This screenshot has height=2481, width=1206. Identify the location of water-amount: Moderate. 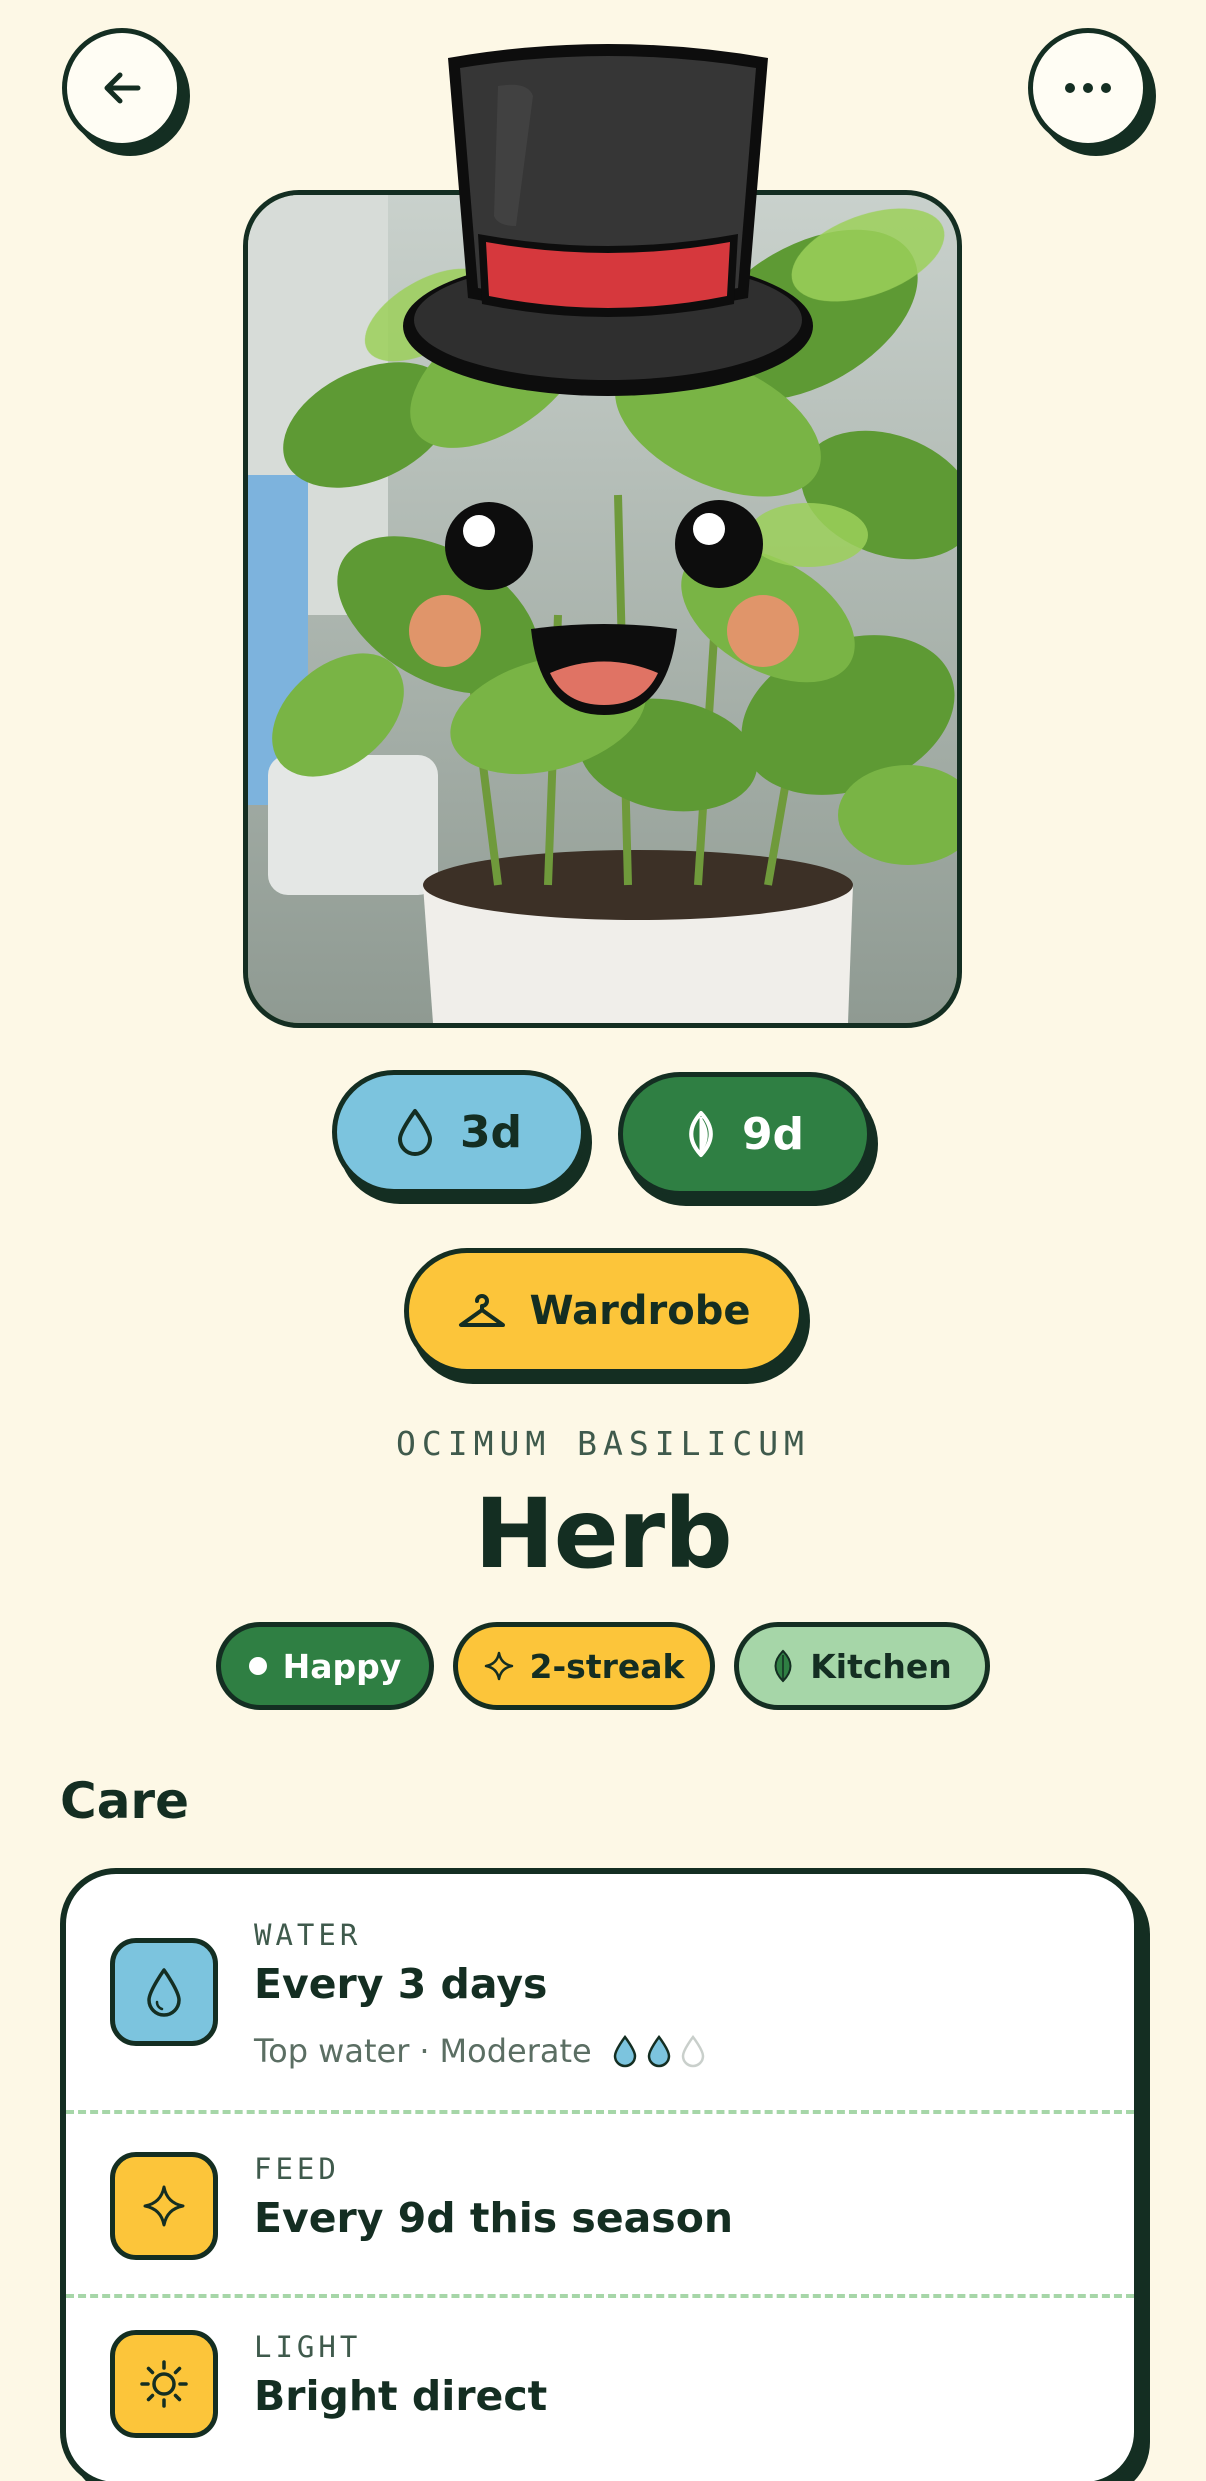
(515, 2051).